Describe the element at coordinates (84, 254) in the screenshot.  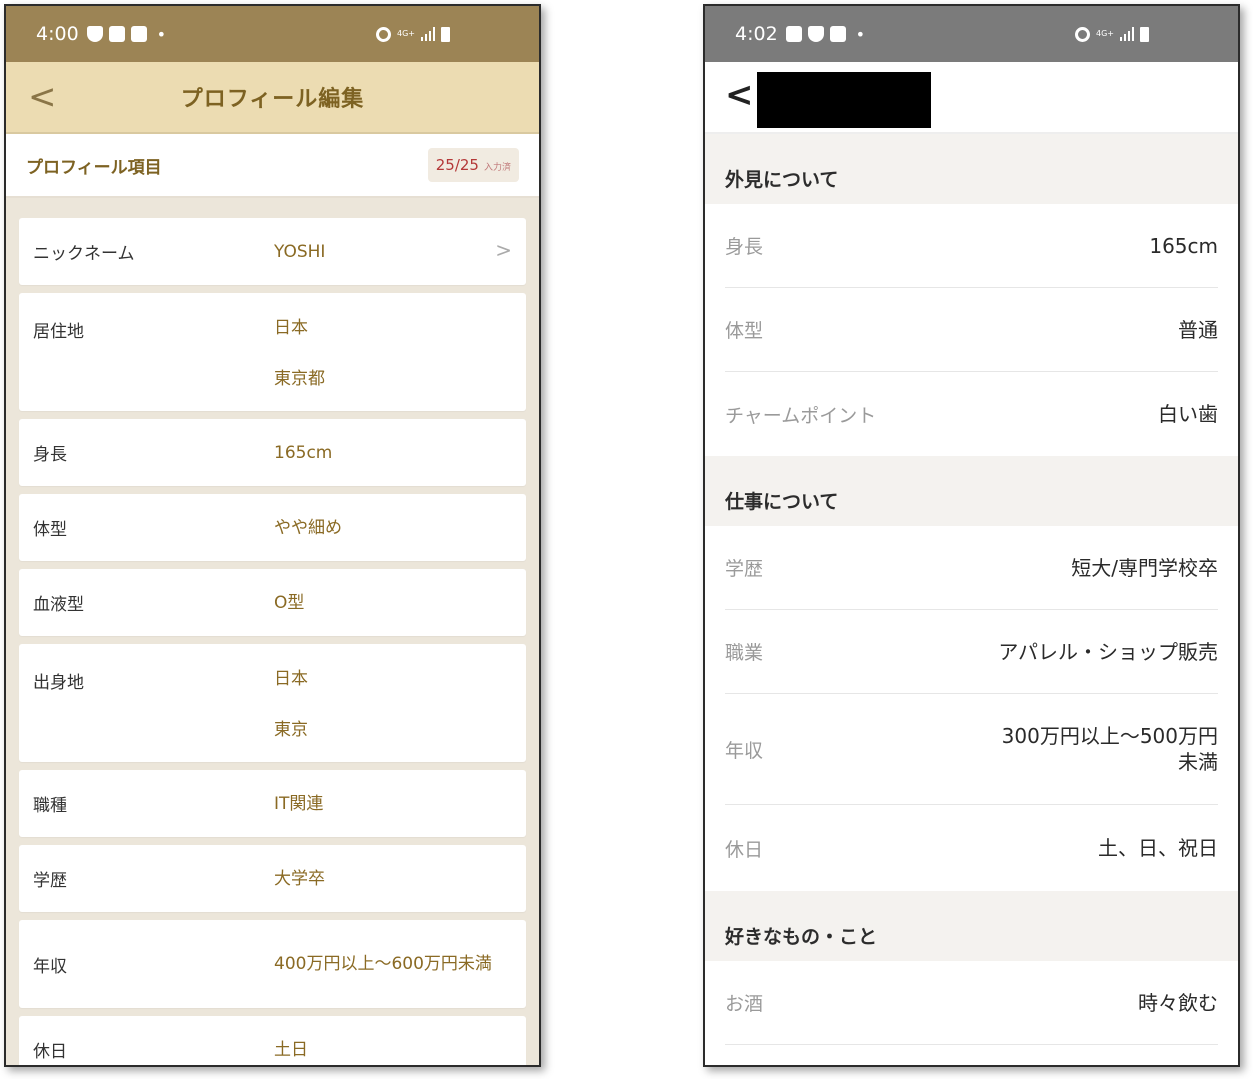
I see `item-label: ニックネーム` at that location.